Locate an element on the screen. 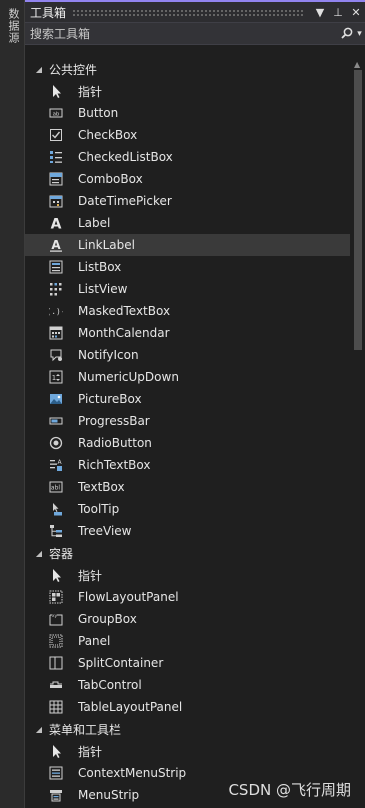  toolbox-item-checkbox: CheckBox is located at coordinates (187, 135).